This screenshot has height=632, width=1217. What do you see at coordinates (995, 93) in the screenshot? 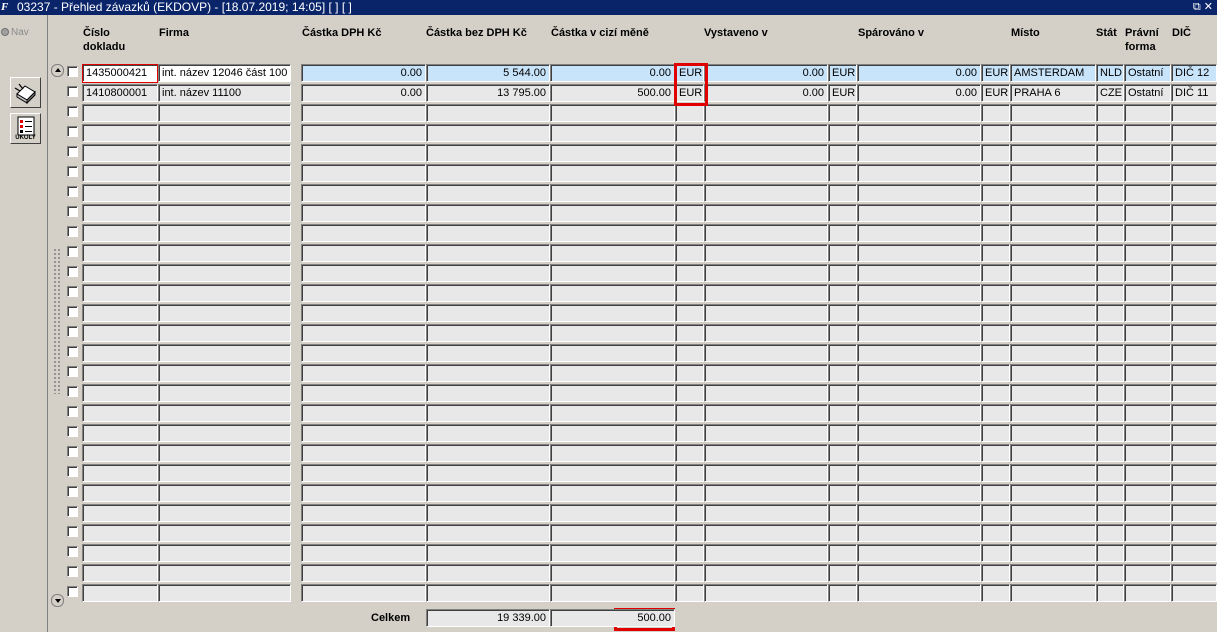
I see `cell-sparovano-mena: EUR` at bounding box center [995, 93].